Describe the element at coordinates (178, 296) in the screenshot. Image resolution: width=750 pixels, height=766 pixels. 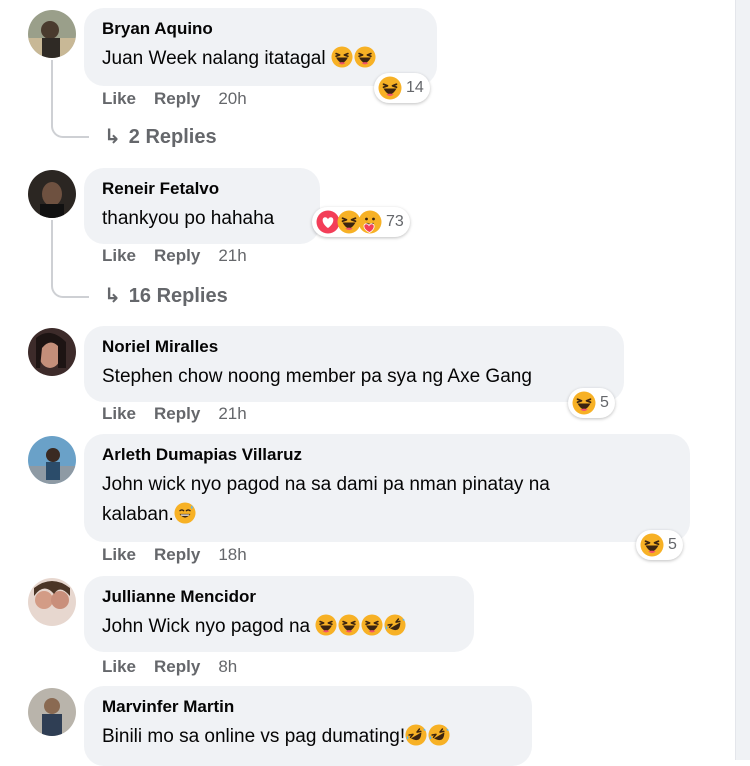
I see `replies-label: 16 Replies` at that location.